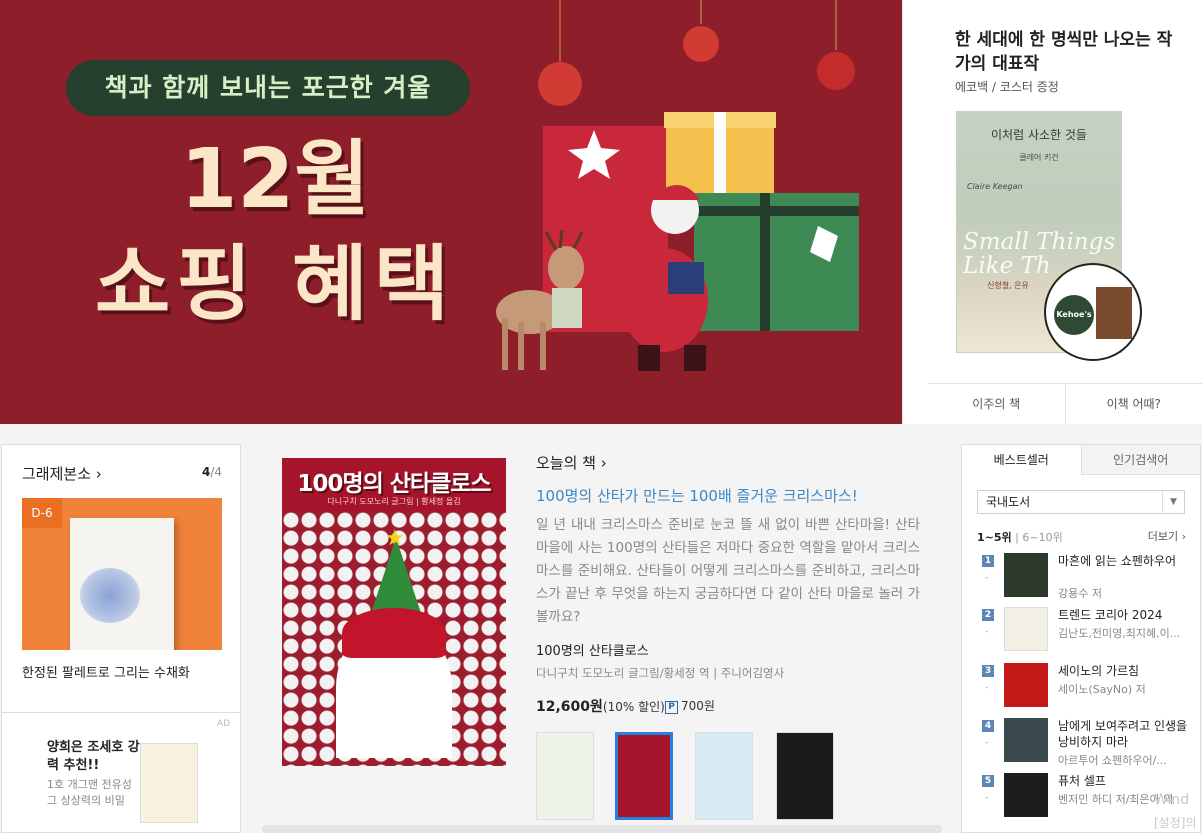 The width and height of the screenshot is (1202, 833). Describe the element at coordinates (394, 633) in the screenshot. I see `santa-hat` at that location.